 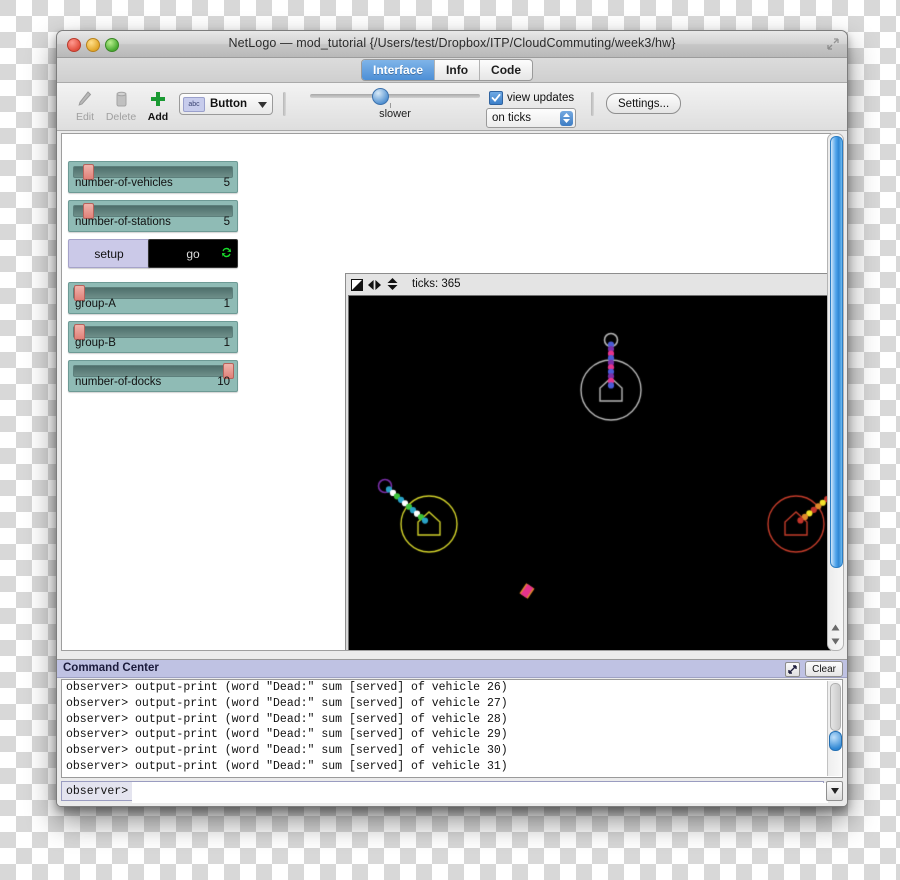 I want to click on view-updates-label: view updates, so click(x=541, y=98).